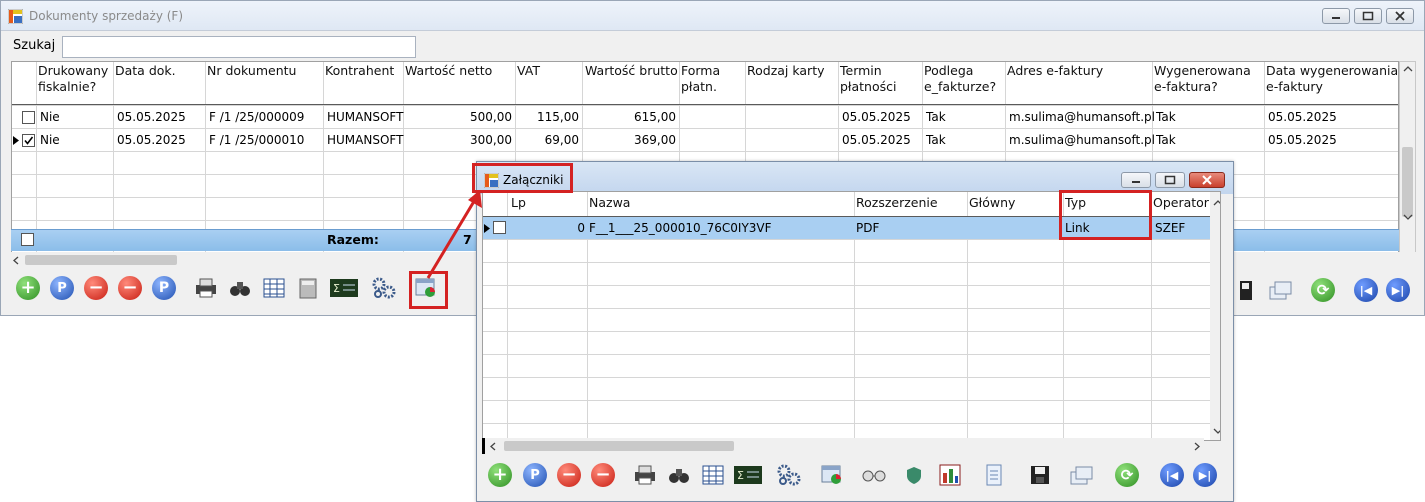 This screenshot has width=1425, height=502. I want to click on minimize-button, so click(1336, 16).